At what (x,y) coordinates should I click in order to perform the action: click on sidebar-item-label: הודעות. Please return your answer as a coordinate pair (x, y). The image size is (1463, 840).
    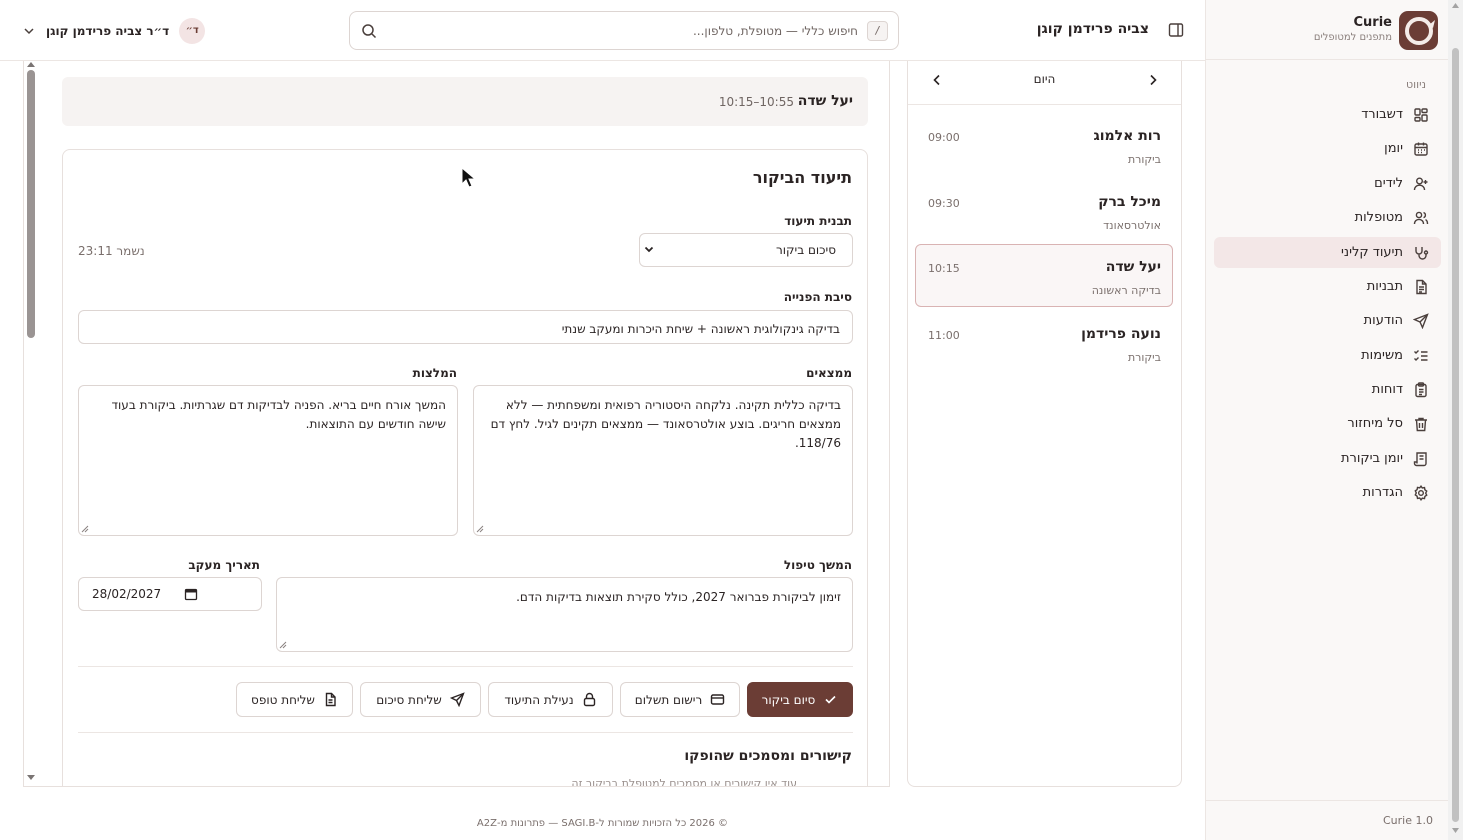
    Looking at the image, I should click on (1383, 320).